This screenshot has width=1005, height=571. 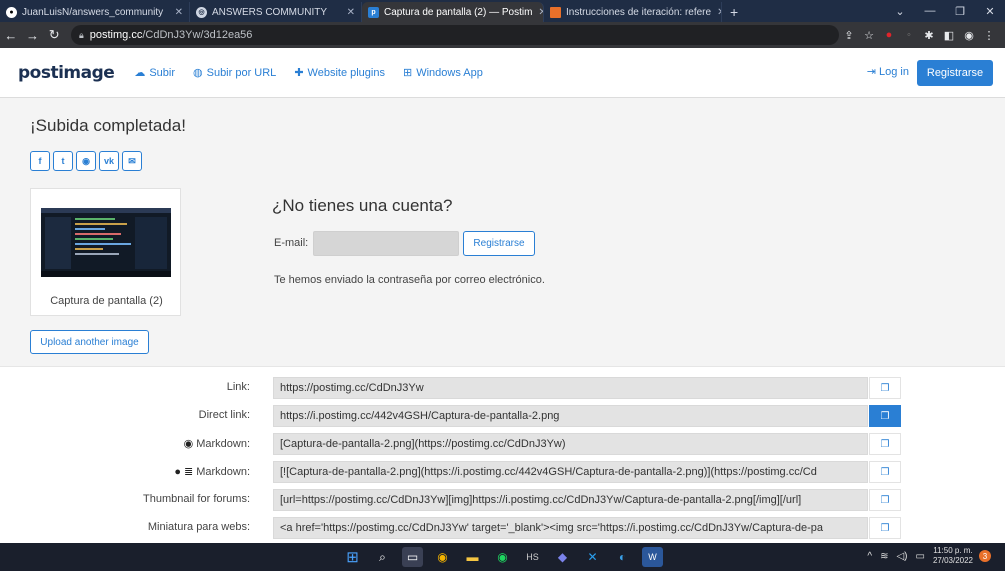 I want to click on reddit-icon: ◉, so click(x=86, y=161).